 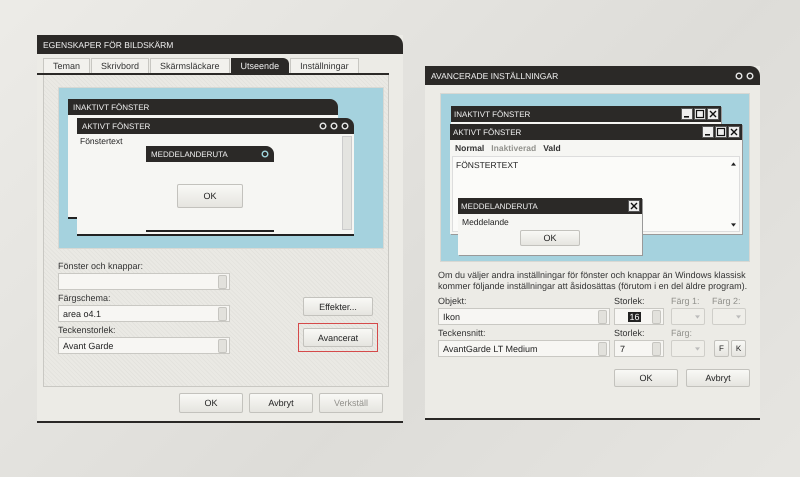 What do you see at coordinates (66, 65) in the screenshot?
I see `tab: Teman` at bounding box center [66, 65].